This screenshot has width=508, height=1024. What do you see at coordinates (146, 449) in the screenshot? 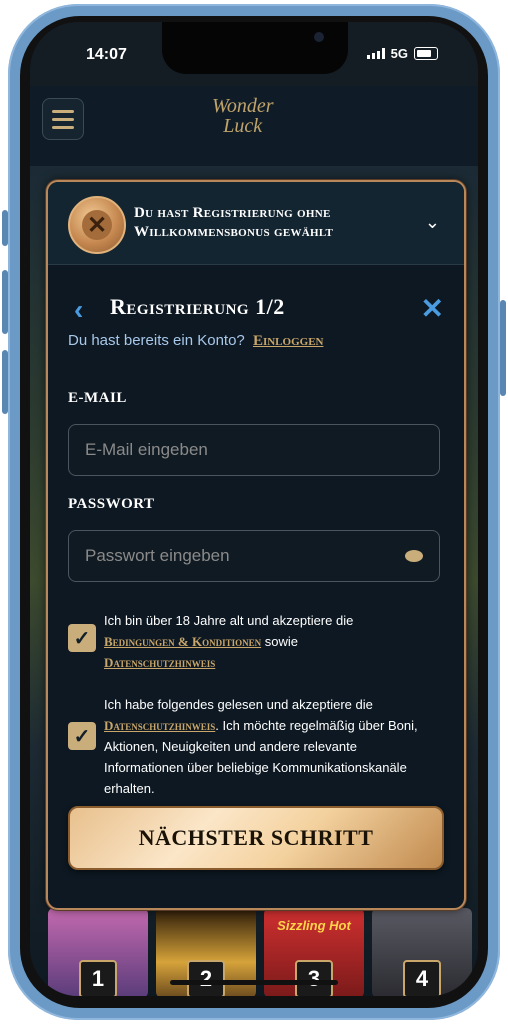
I see `email-placeholder: E-Mail eingeben` at bounding box center [146, 449].